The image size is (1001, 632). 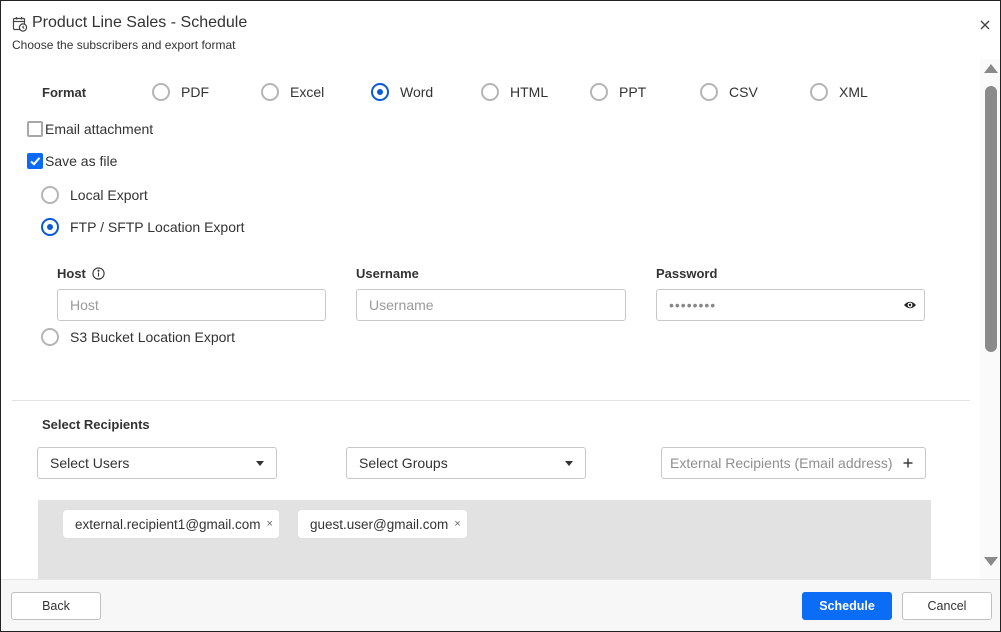 I want to click on recipient-chip: guest.user@gmail.com ×, so click(x=382, y=524).